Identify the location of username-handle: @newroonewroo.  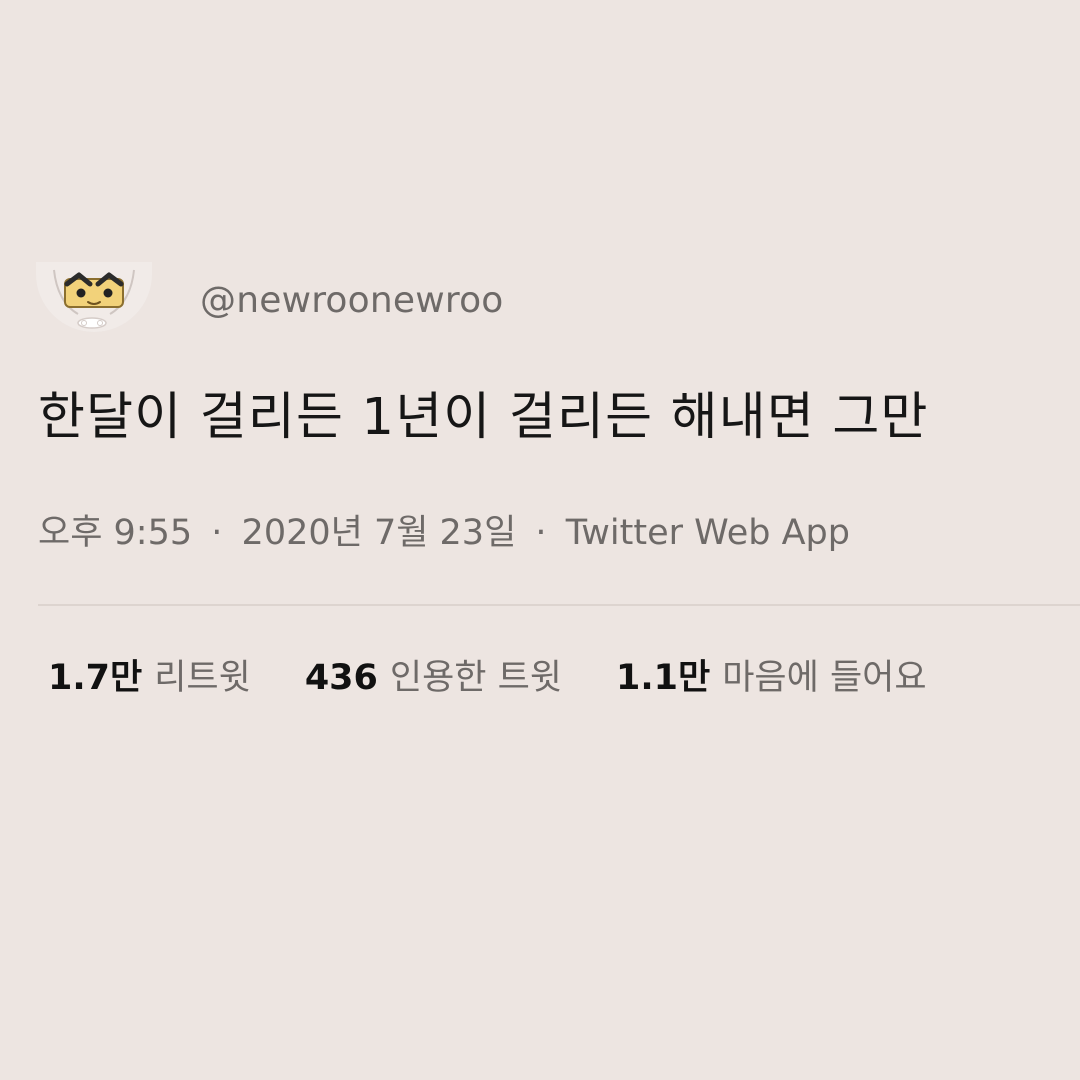
(352, 301).